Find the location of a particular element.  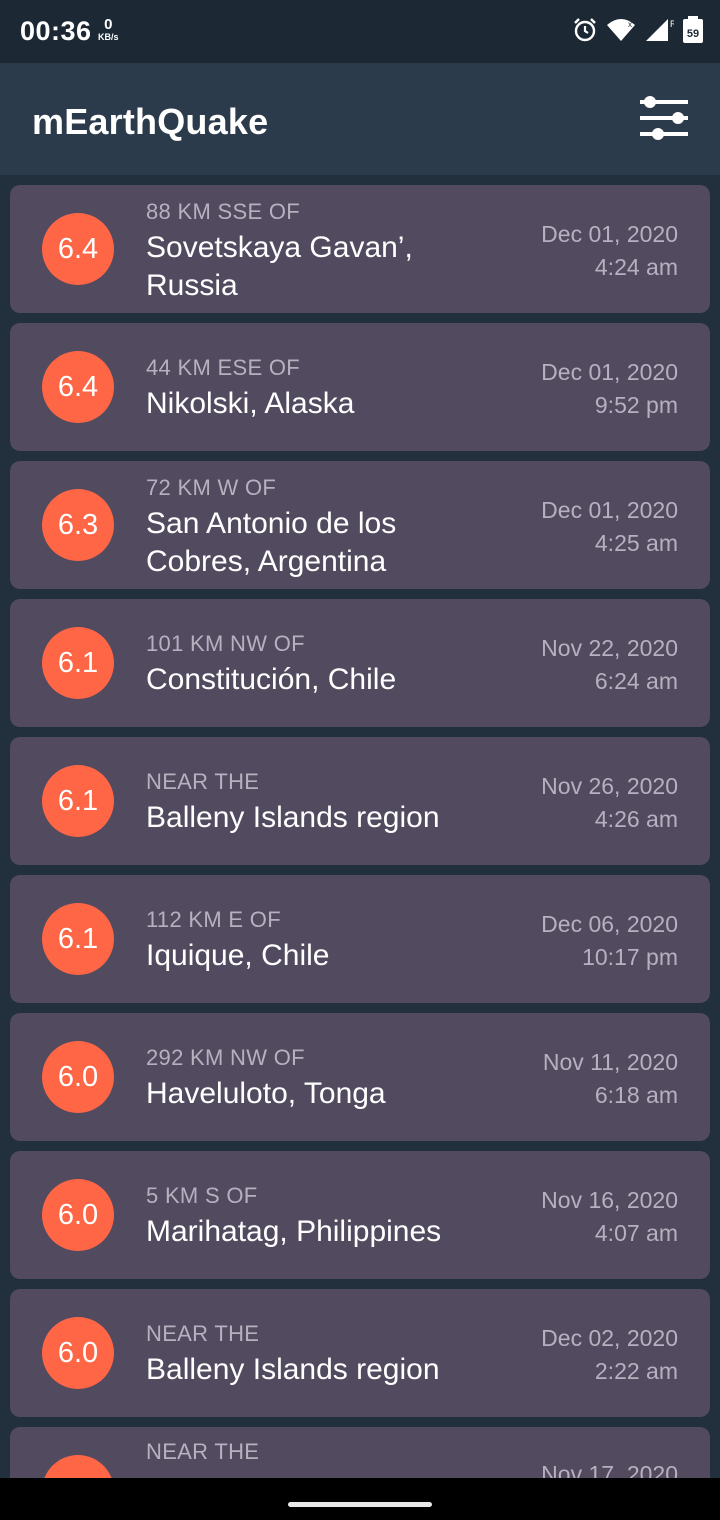

wifi-icon: x is located at coordinates (621, 30).